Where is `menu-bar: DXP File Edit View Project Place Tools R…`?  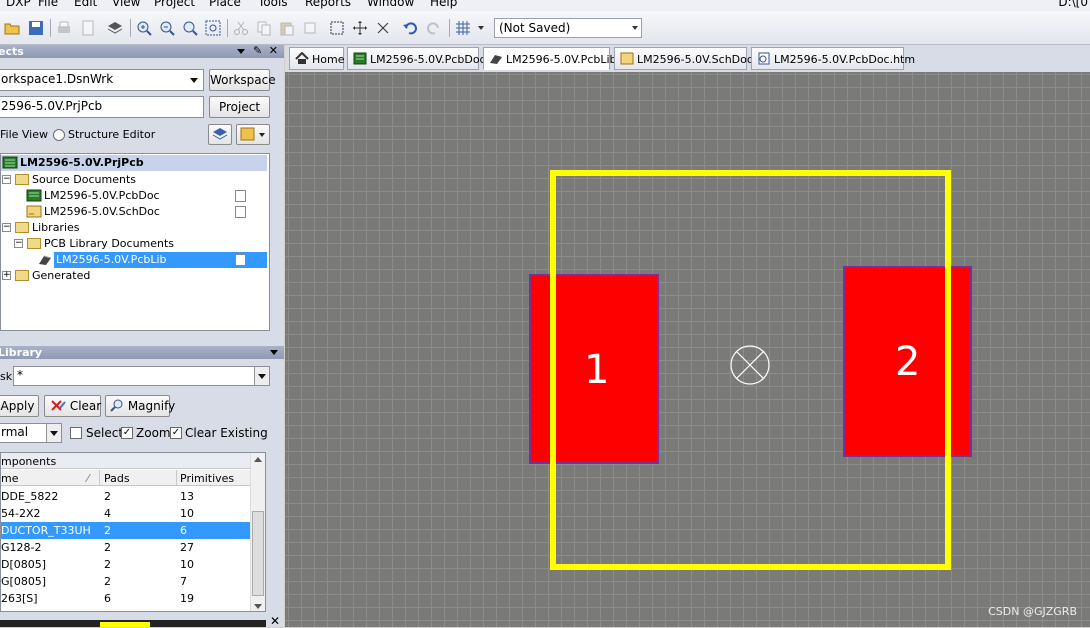
menu-bar: DXP File Edit View Project Place Tools R… is located at coordinates (545, 5).